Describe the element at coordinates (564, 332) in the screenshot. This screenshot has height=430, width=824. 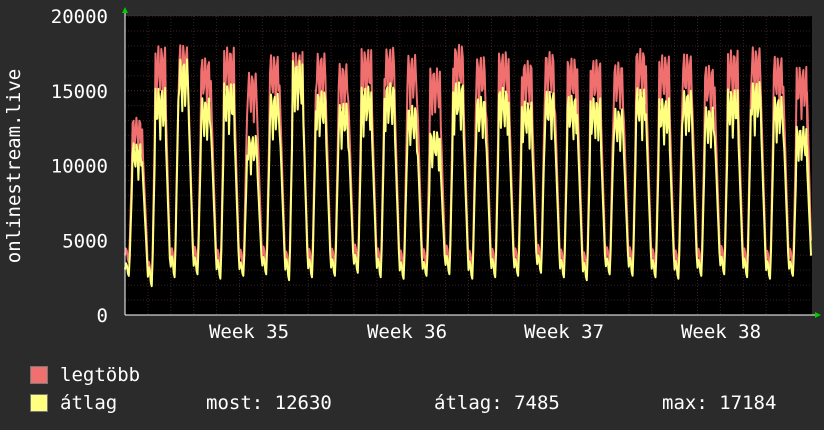
I see `x-tick-label: Week 37` at that location.